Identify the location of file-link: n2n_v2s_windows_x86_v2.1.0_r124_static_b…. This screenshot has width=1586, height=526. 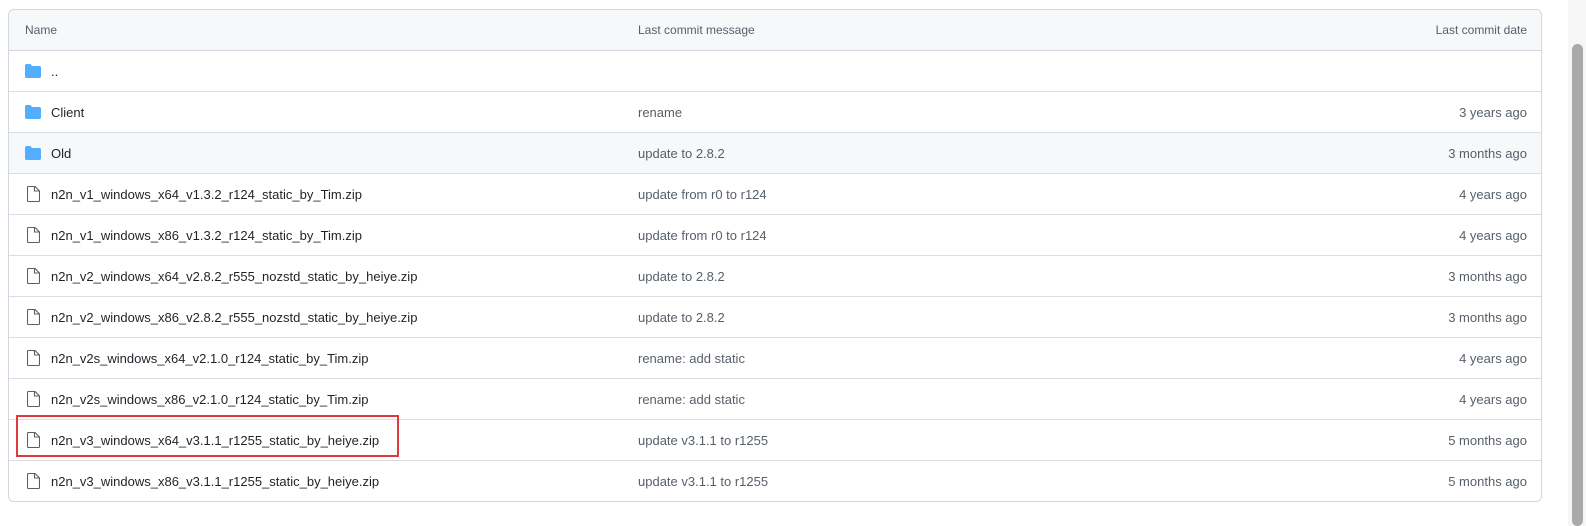
(209, 399).